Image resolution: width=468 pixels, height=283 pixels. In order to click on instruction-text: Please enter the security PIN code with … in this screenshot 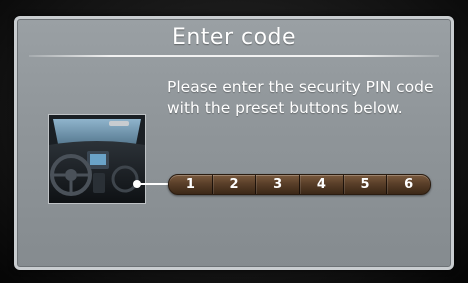, I will do `click(300, 97)`.